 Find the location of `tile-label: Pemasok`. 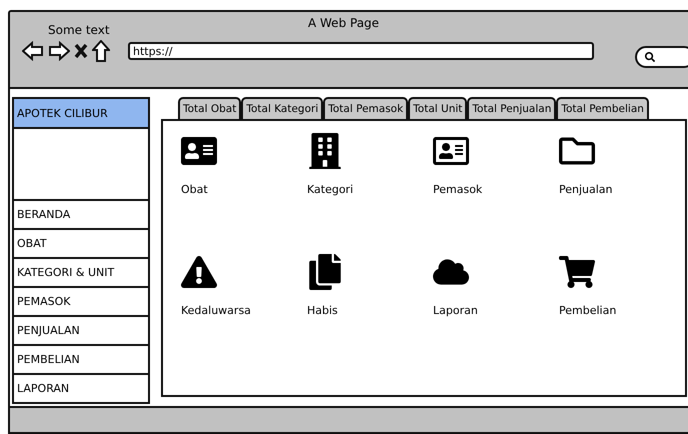

tile-label: Pemasok is located at coordinates (457, 189).